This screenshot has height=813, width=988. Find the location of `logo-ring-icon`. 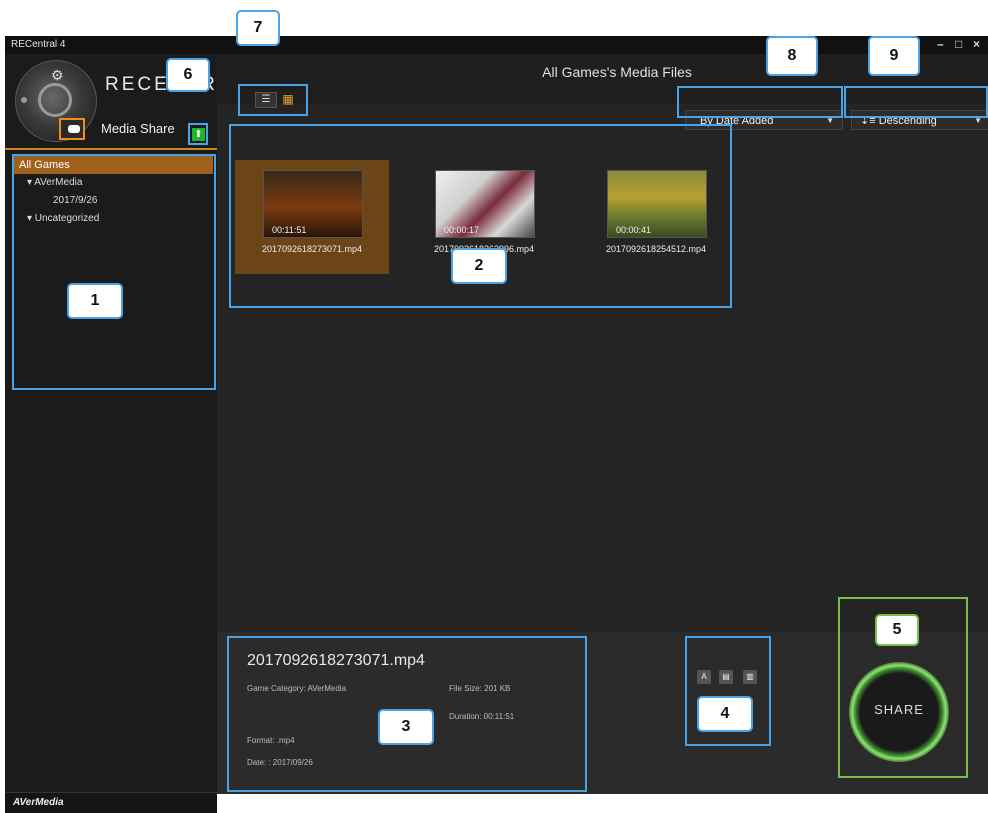

logo-ring-icon is located at coordinates (55, 100).